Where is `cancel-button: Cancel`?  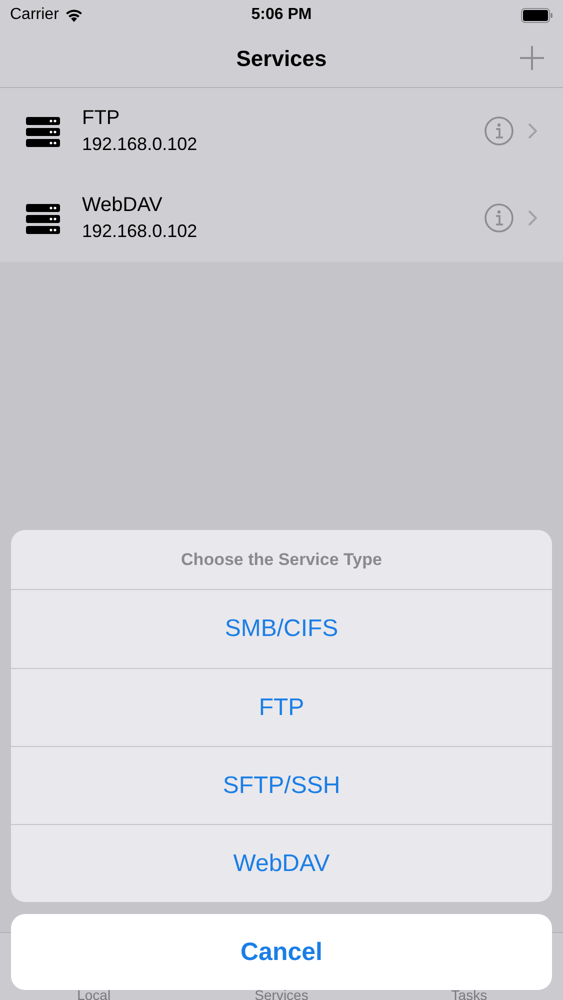 cancel-button: Cancel is located at coordinates (281, 952).